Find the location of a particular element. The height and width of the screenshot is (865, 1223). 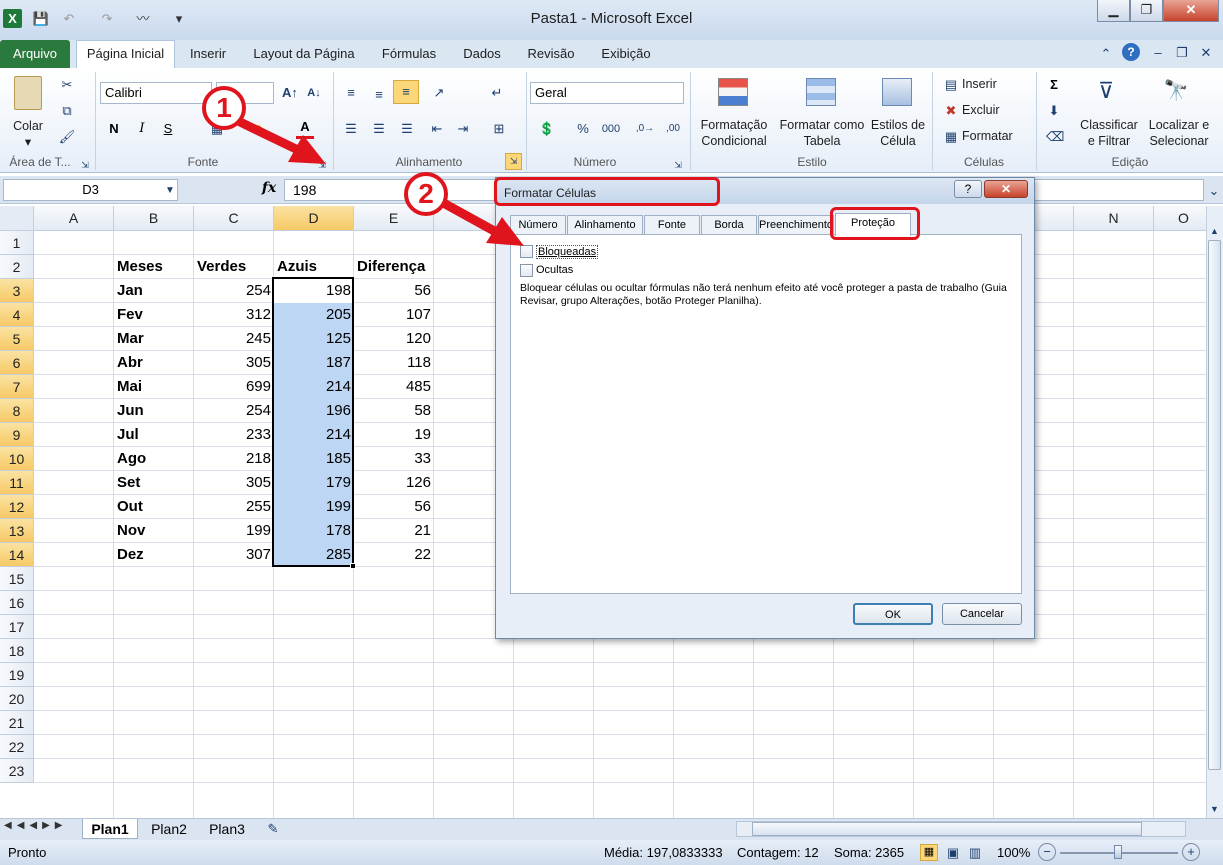

annotation-callout-1: 1 is located at coordinates (224, 108).